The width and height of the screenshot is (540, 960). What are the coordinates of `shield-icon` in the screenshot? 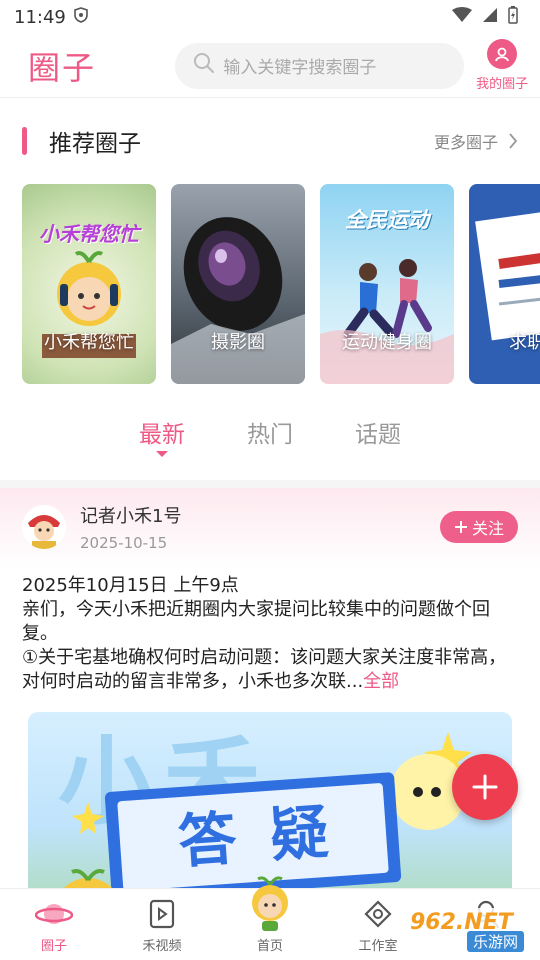 It's located at (81, 17).